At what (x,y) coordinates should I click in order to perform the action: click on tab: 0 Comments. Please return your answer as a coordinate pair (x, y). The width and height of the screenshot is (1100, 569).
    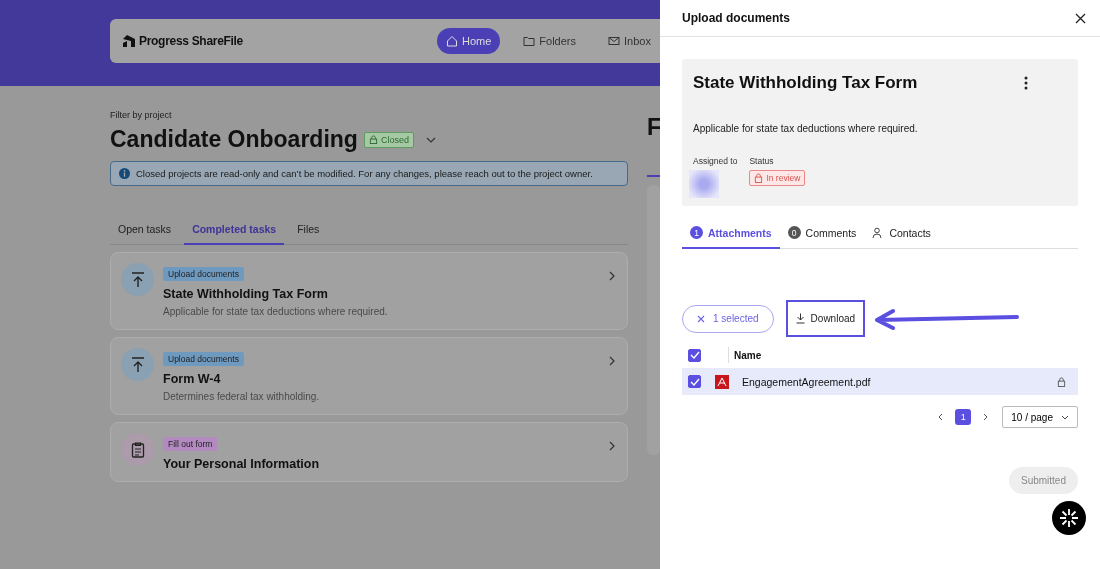
    Looking at the image, I should click on (822, 236).